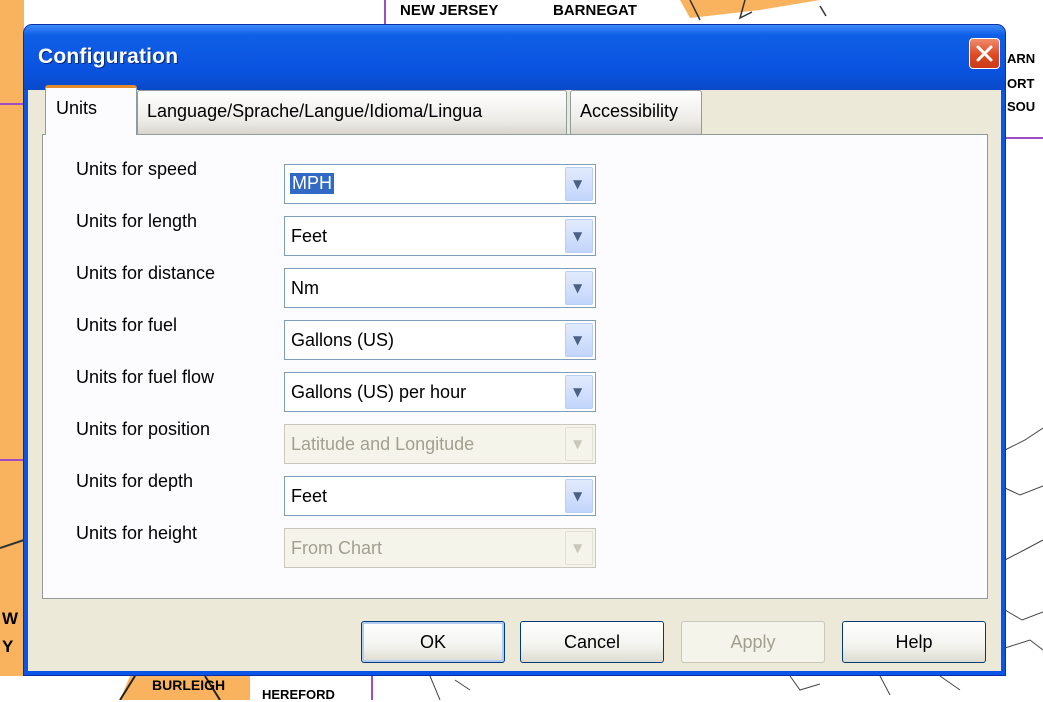 This screenshot has height=702, width=1043. I want to click on map-label-y: Y, so click(8, 646).